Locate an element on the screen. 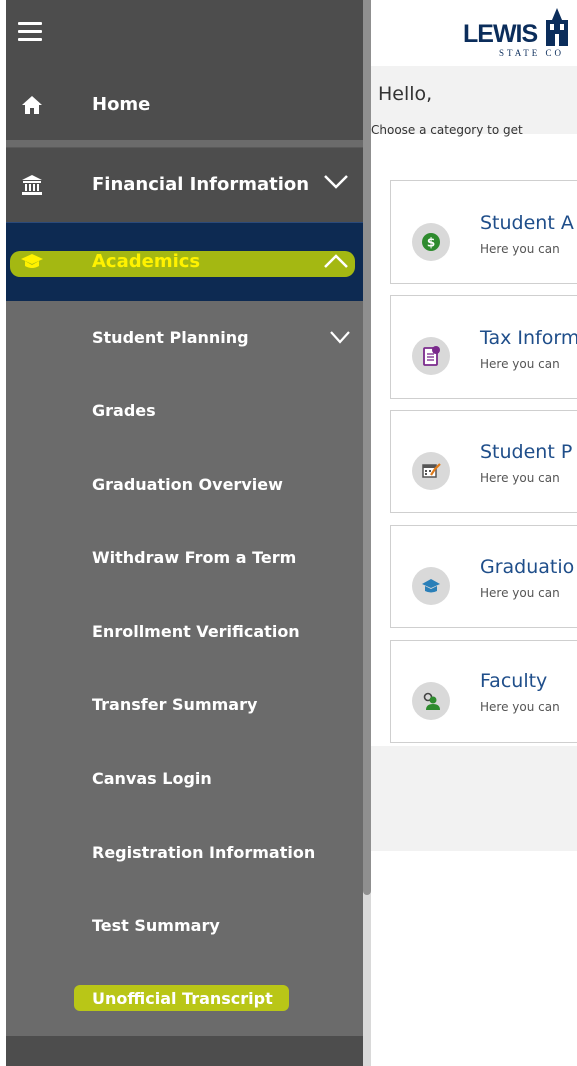  sidebar-scrollbar is located at coordinates (367, 533).